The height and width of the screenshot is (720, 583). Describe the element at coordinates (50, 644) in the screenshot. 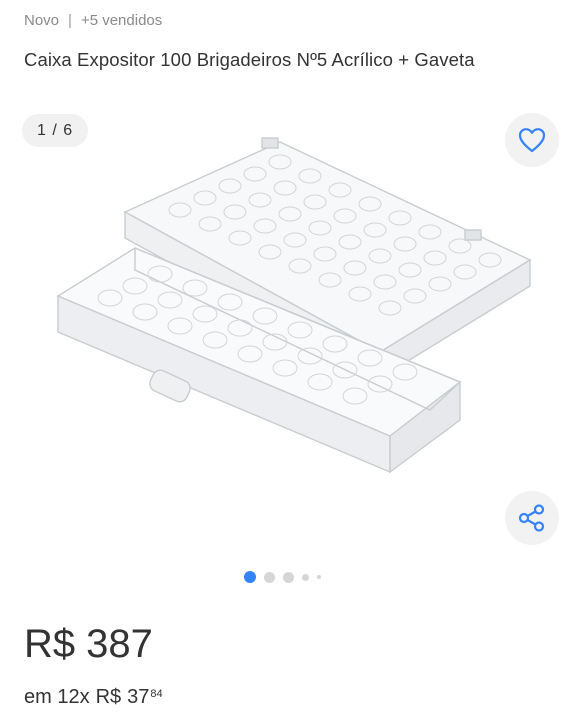

I see `price-currency: R$` at that location.